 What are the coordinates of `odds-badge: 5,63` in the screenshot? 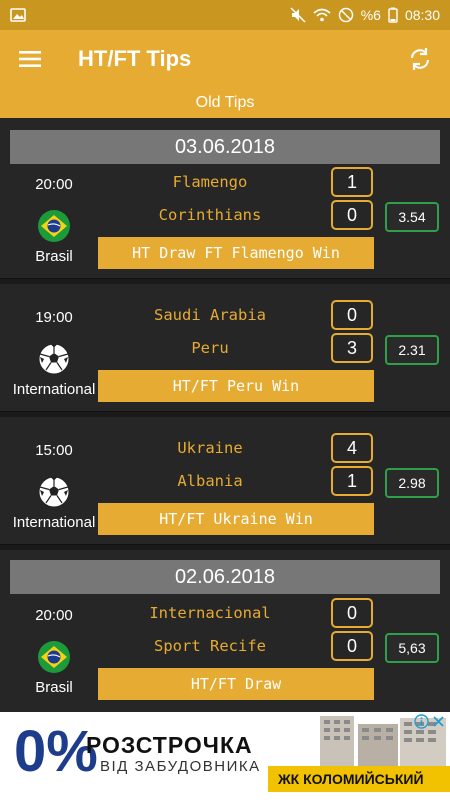 It's located at (412, 648).